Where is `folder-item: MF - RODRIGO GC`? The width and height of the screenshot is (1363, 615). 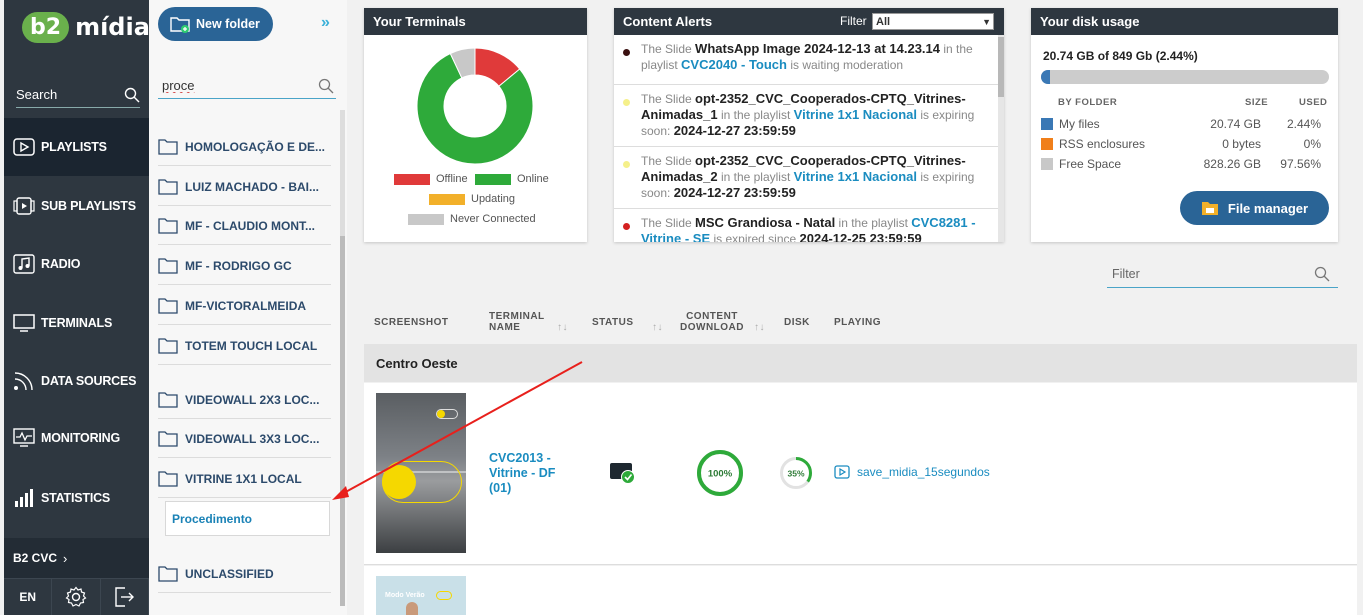
folder-item: MF - RODRIGO GC is located at coordinates (244, 266).